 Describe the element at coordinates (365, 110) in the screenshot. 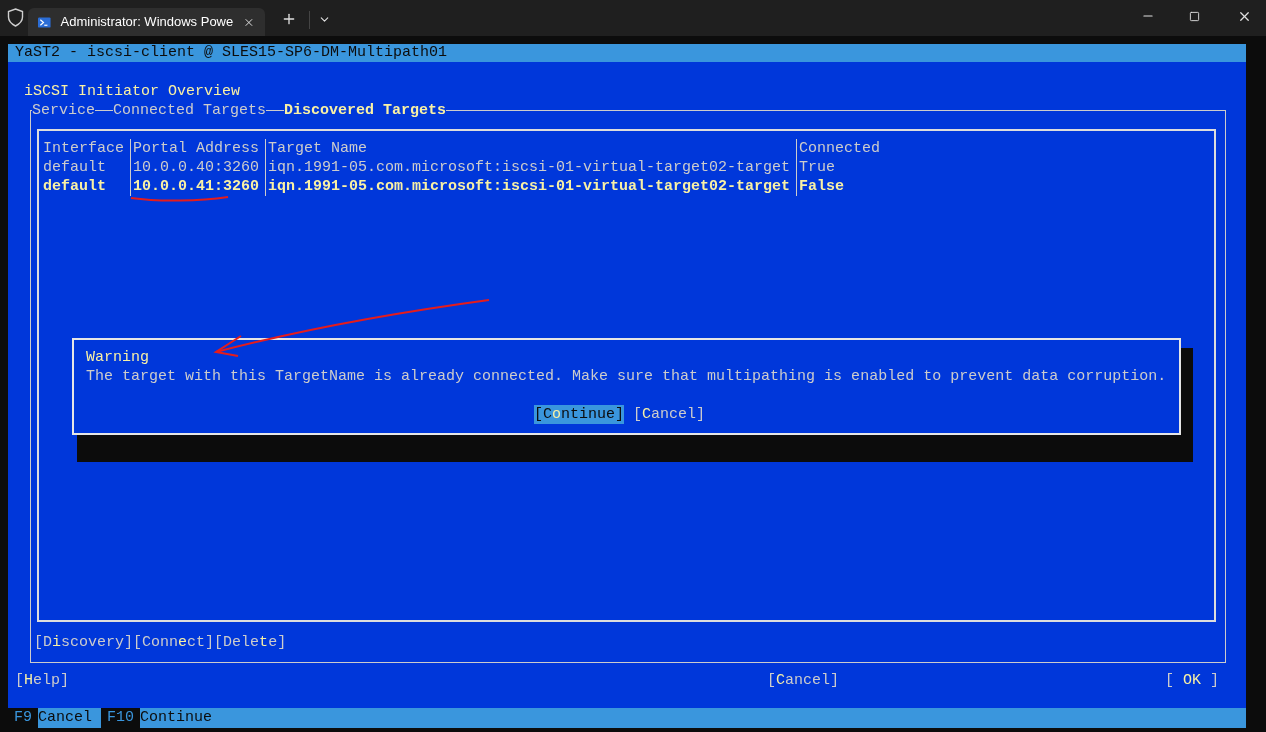

I see `section-tab: Discovered Targets` at that location.